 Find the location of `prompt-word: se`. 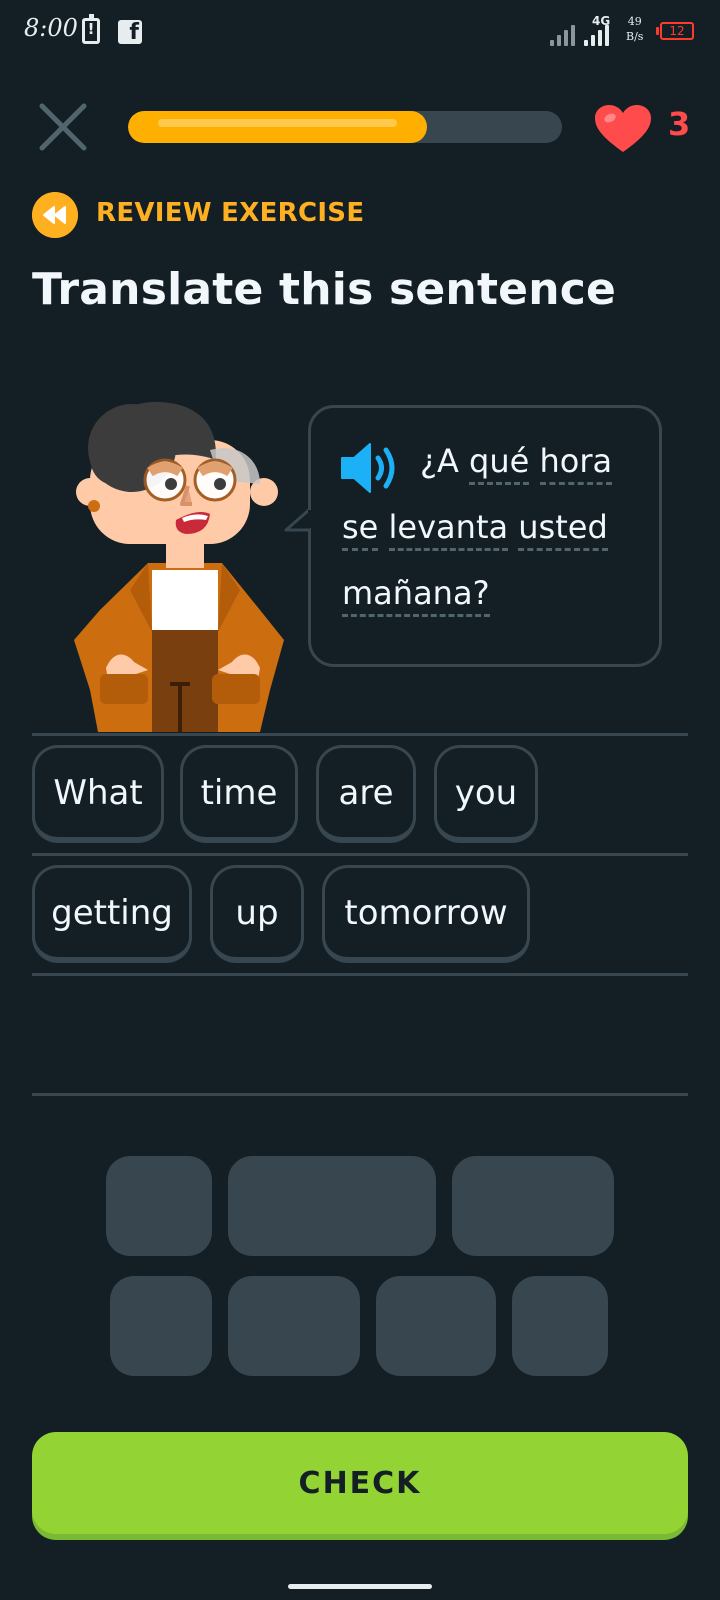

prompt-word: se is located at coordinates (360, 529).